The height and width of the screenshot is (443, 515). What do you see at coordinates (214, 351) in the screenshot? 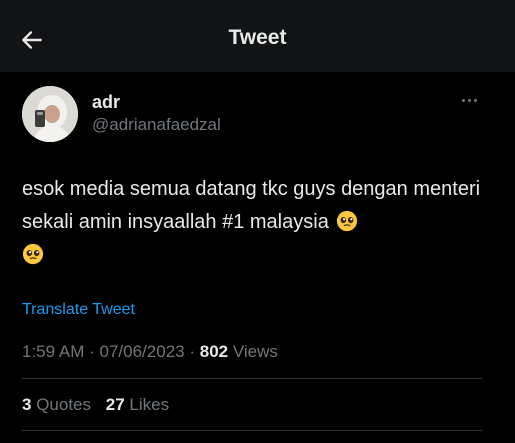
I see `views-count: 802` at bounding box center [214, 351].